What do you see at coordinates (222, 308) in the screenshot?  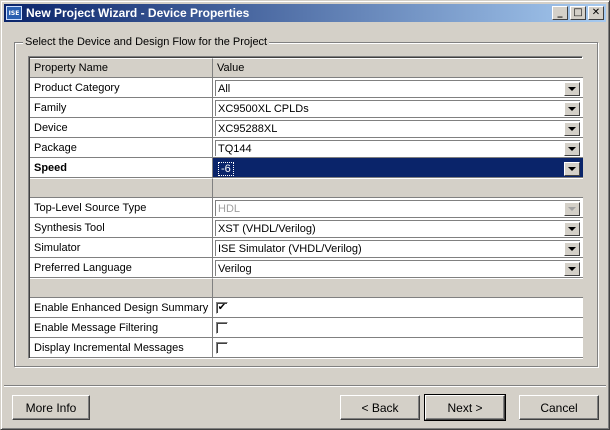 I see `enhanced-summary-checkbox: ✔` at bounding box center [222, 308].